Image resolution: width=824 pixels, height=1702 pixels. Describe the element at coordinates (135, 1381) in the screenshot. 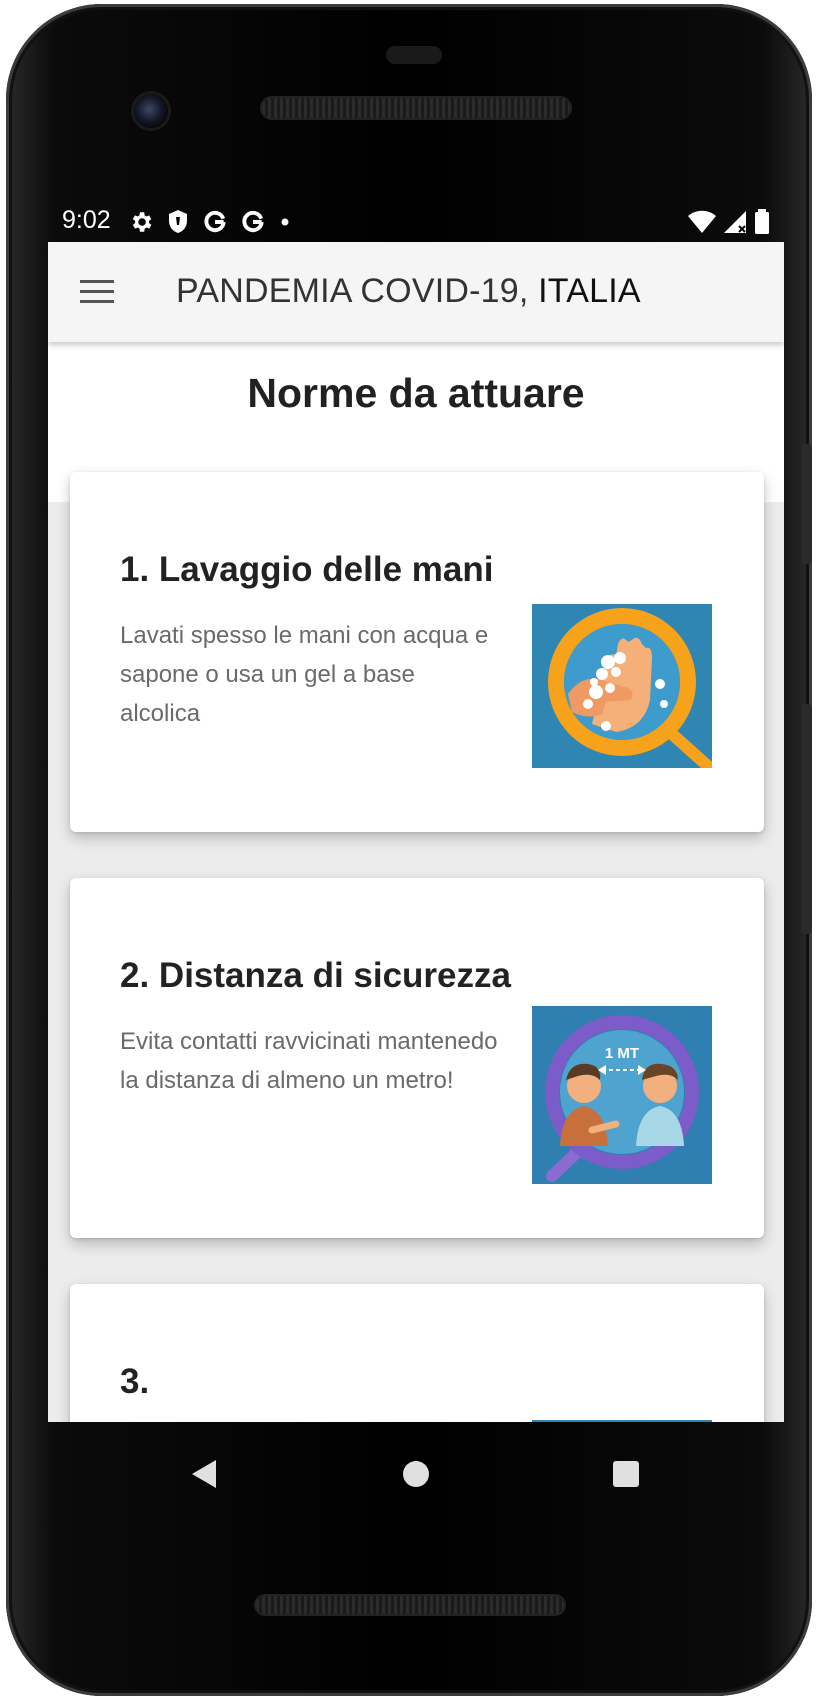

I see `card-title: 3.` at that location.